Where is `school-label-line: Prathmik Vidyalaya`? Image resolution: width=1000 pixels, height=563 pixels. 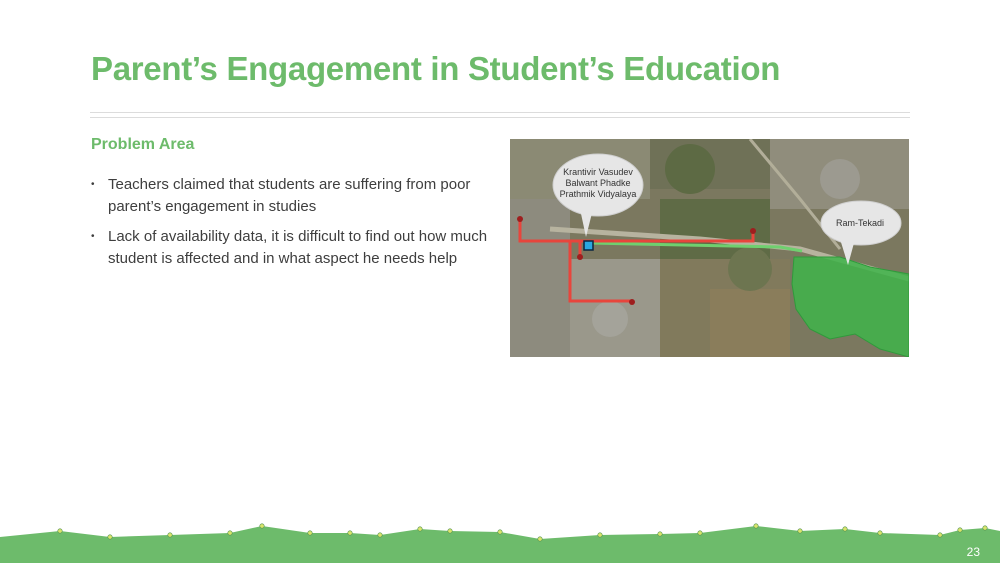
school-label-line: Prathmik Vidyalaya is located at coordinates (598, 194).